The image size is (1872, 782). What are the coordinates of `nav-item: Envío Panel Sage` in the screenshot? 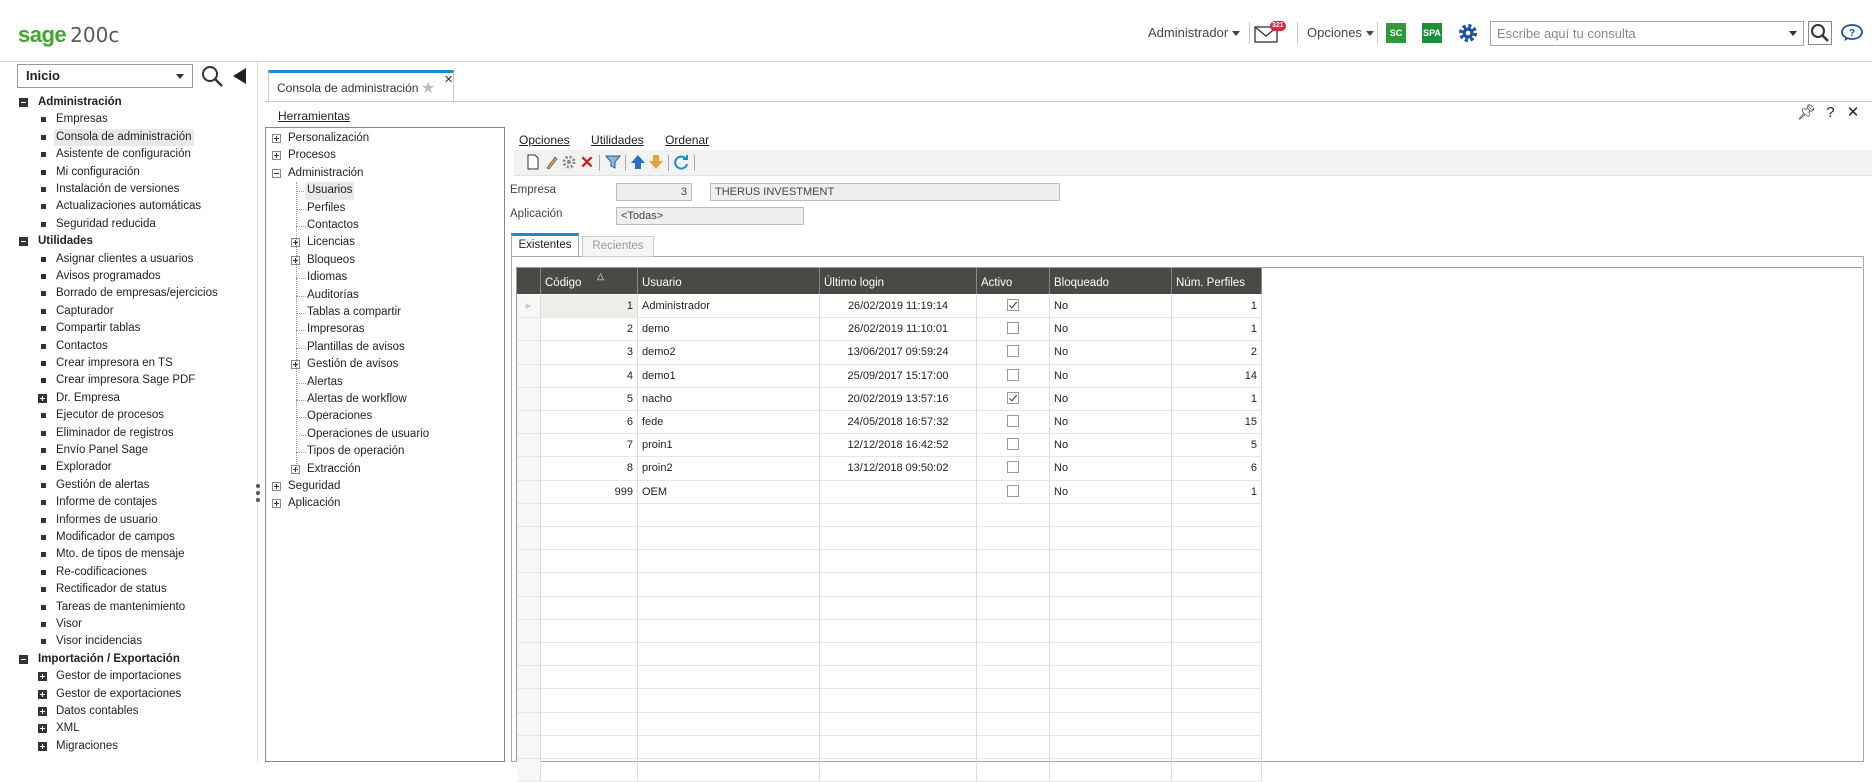 It's located at (102, 450).